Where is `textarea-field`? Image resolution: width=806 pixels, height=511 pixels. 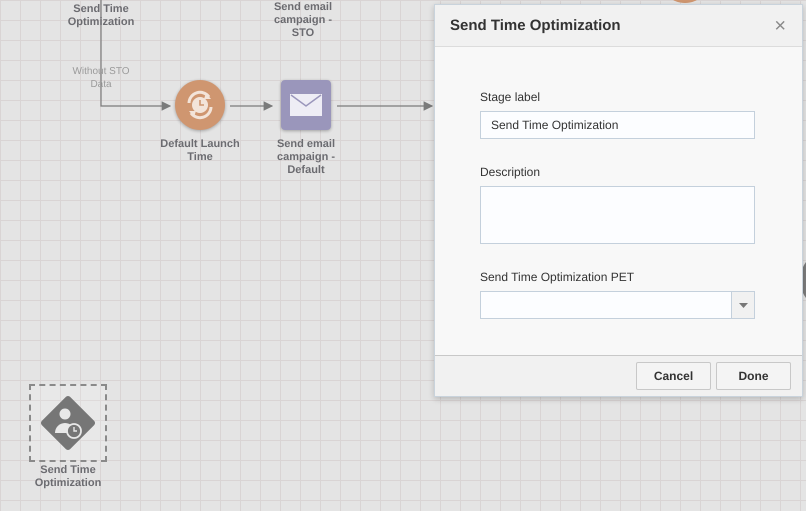 textarea-field is located at coordinates (617, 215).